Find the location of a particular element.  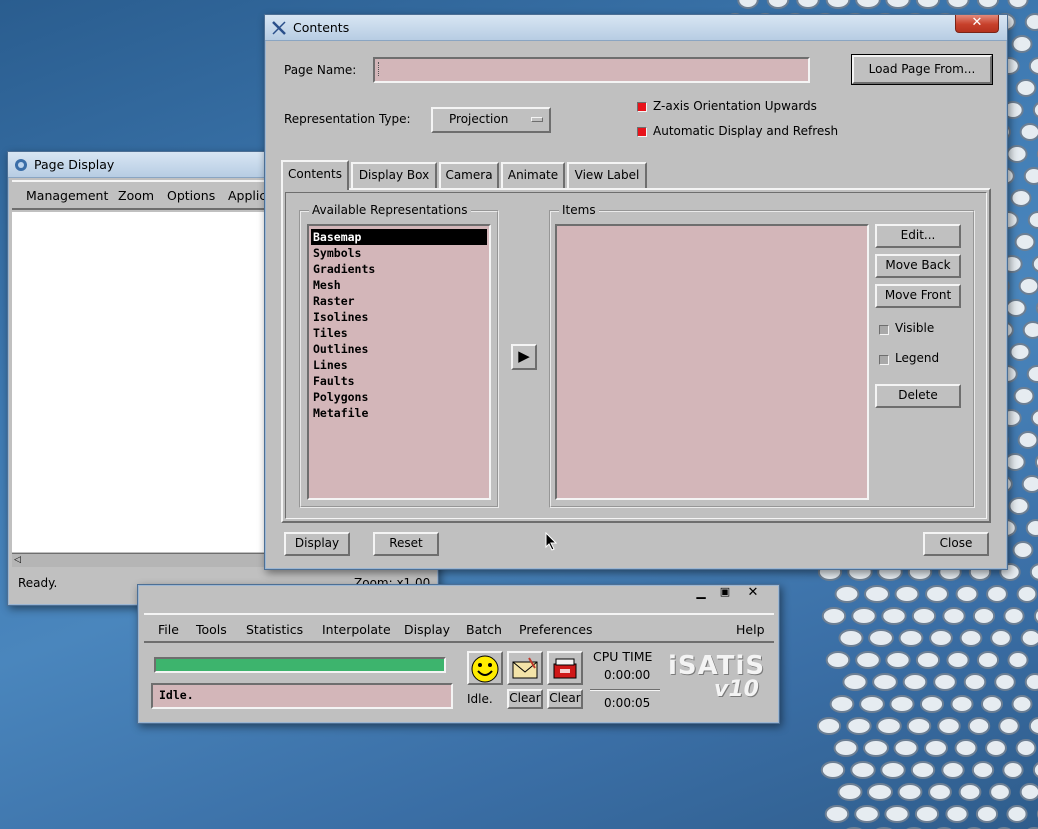

available-representations-title: Available Representations is located at coordinates (390, 210).